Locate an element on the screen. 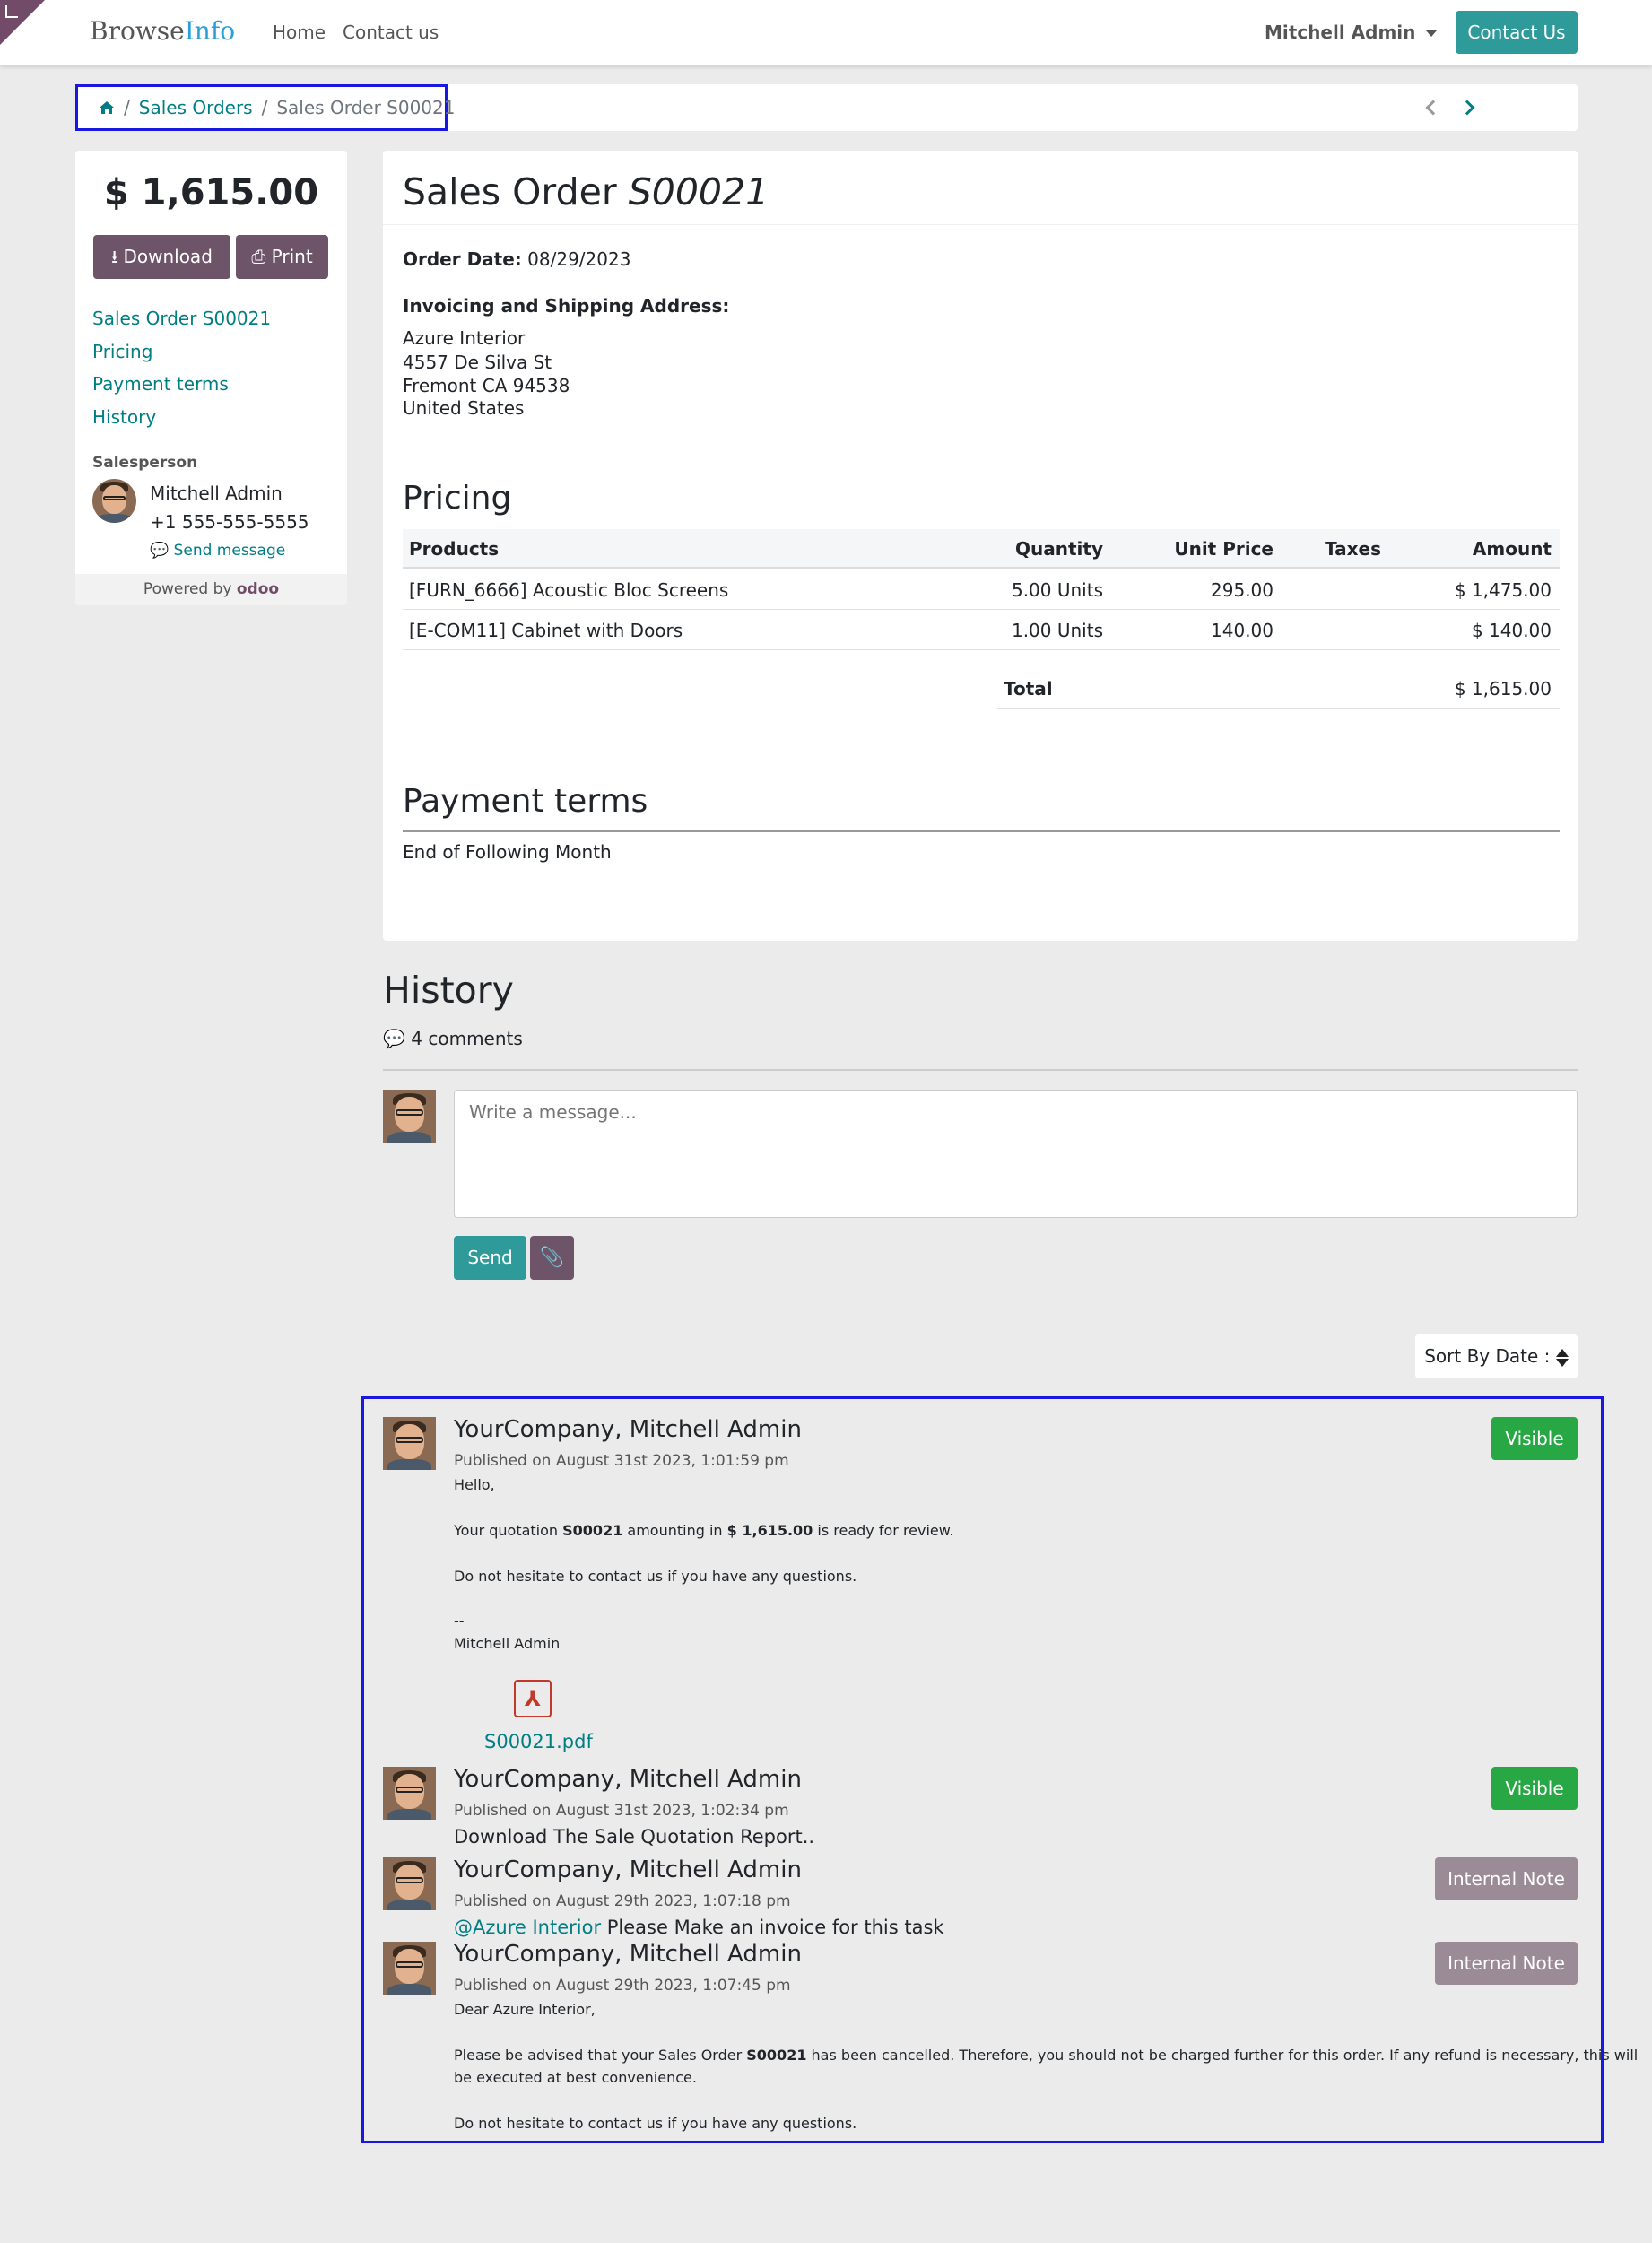  address-line: 4557 De Silva St is located at coordinates (477, 362).